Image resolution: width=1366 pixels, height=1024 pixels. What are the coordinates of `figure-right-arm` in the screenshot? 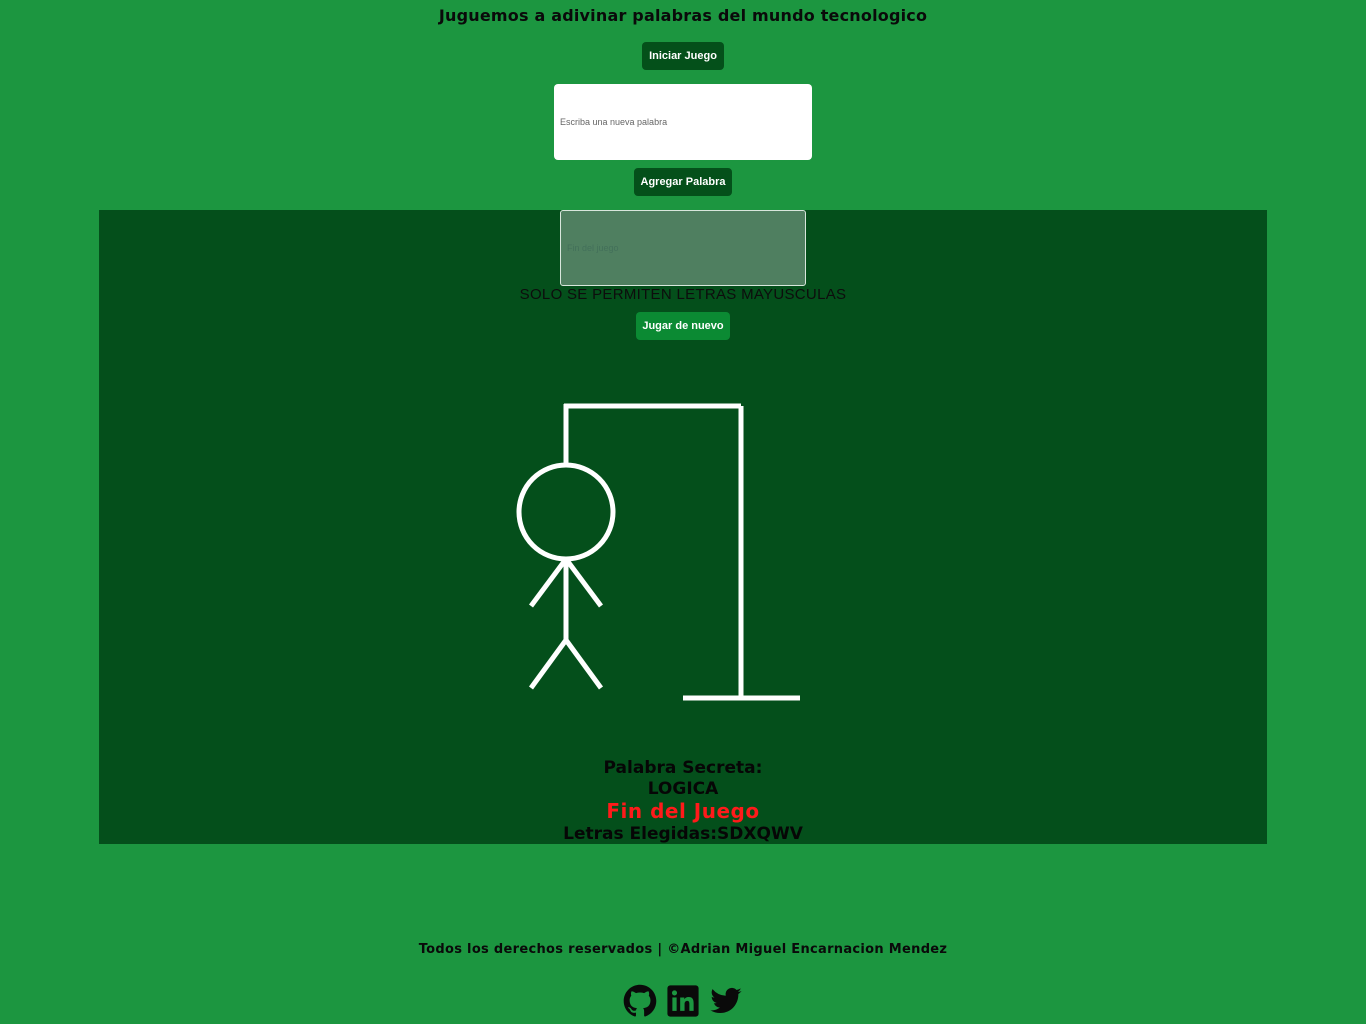 It's located at (583, 582).